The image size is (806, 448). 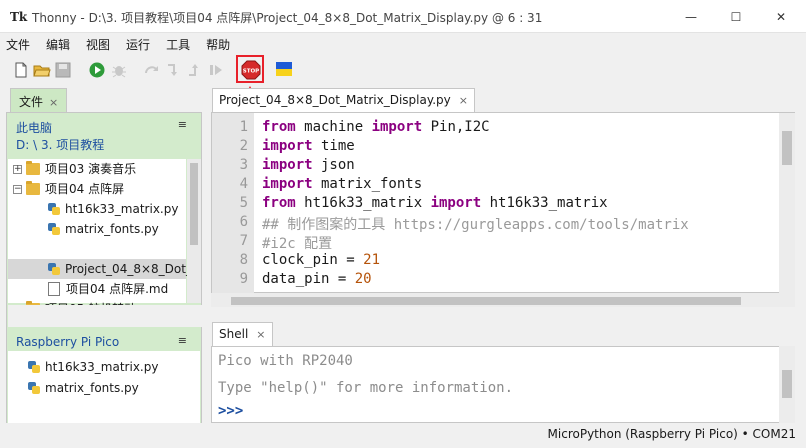 What do you see at coordinates (250, 69) in the screenshot?
I see `stop-highlight-box` at bounding box center [250, 69].